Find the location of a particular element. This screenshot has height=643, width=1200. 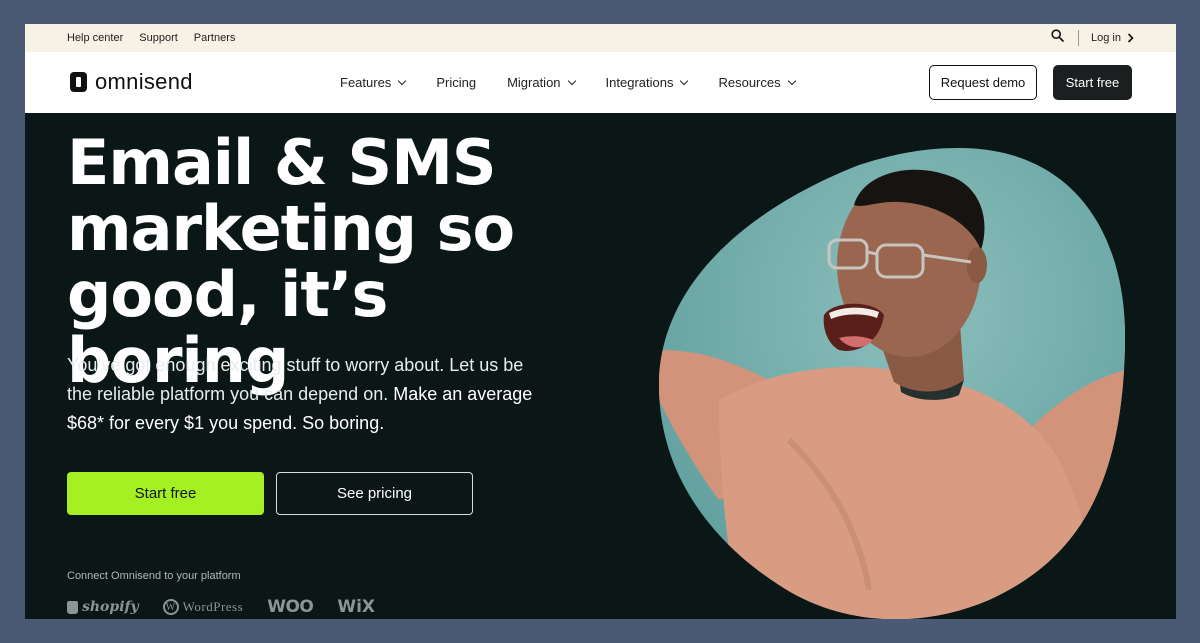

nav-item-resources: Resources is located at coordinates (757, 82).